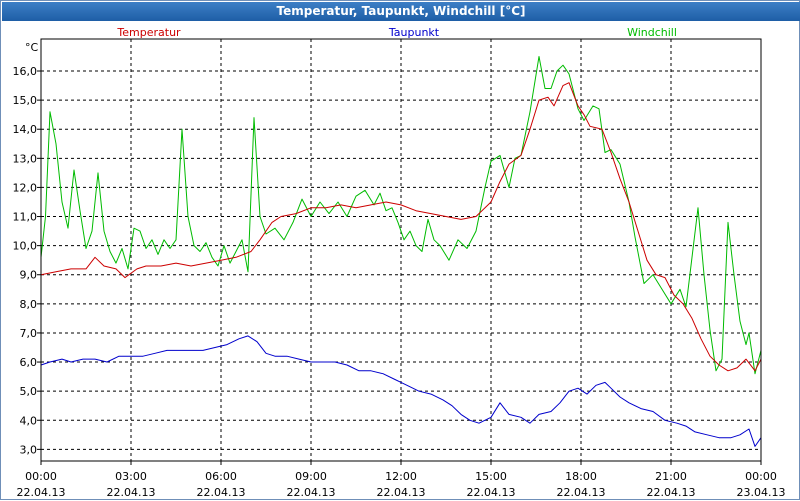 This screenshot has height=501, width=800. I want to click on x-tick-time-label: 09:00, so click(311, 476).